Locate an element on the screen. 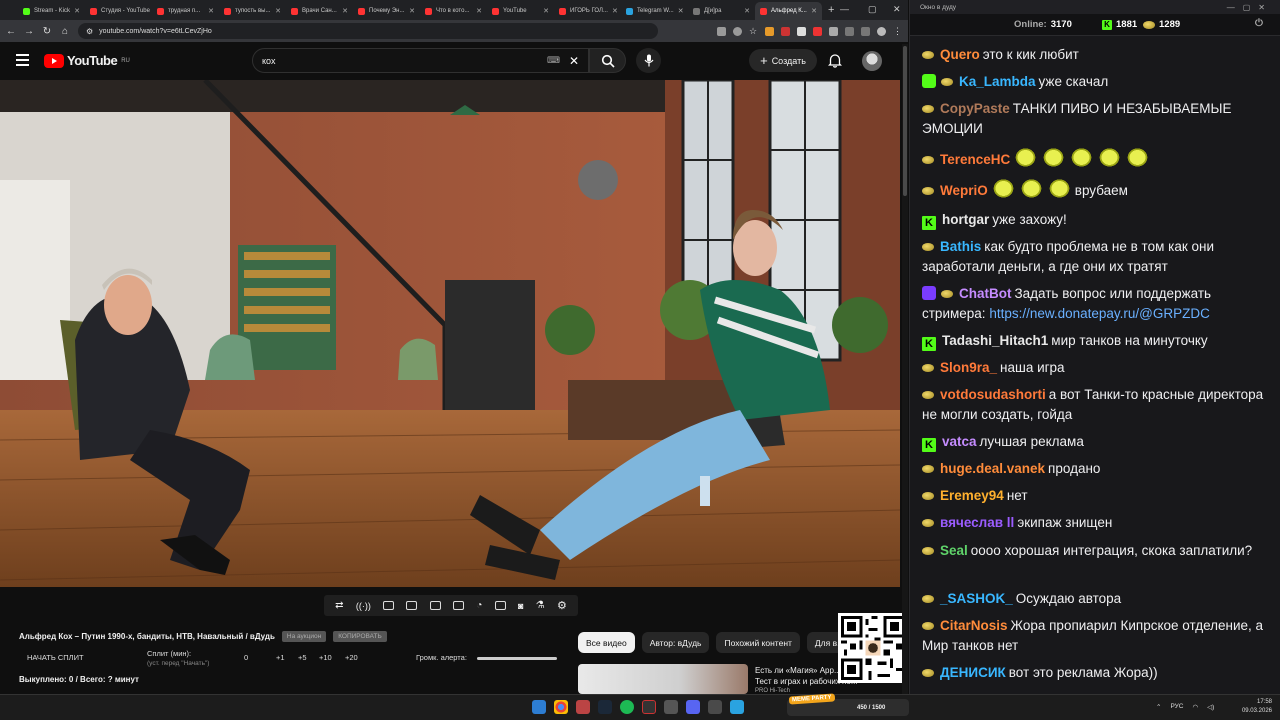 The image size is (1280, 720). chip-similar: Похожий контент is located at coordinates (758, 642).